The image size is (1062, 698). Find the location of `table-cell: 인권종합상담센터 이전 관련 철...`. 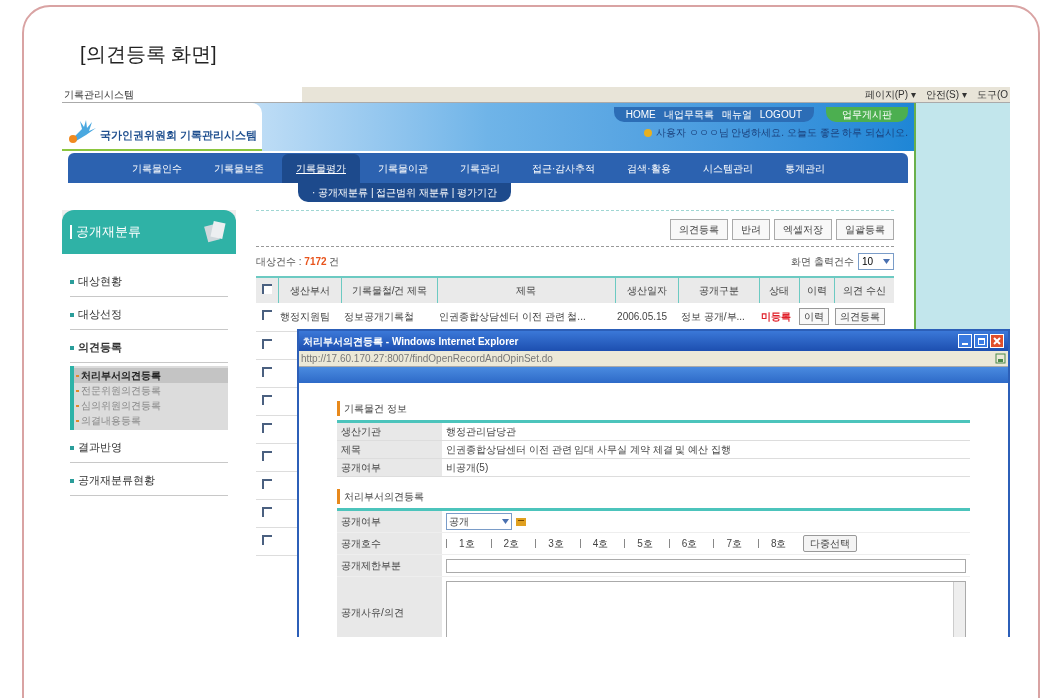

table-cell: 인권종합상담센터 이전 관련 철... is located at coordinates (526, 317).